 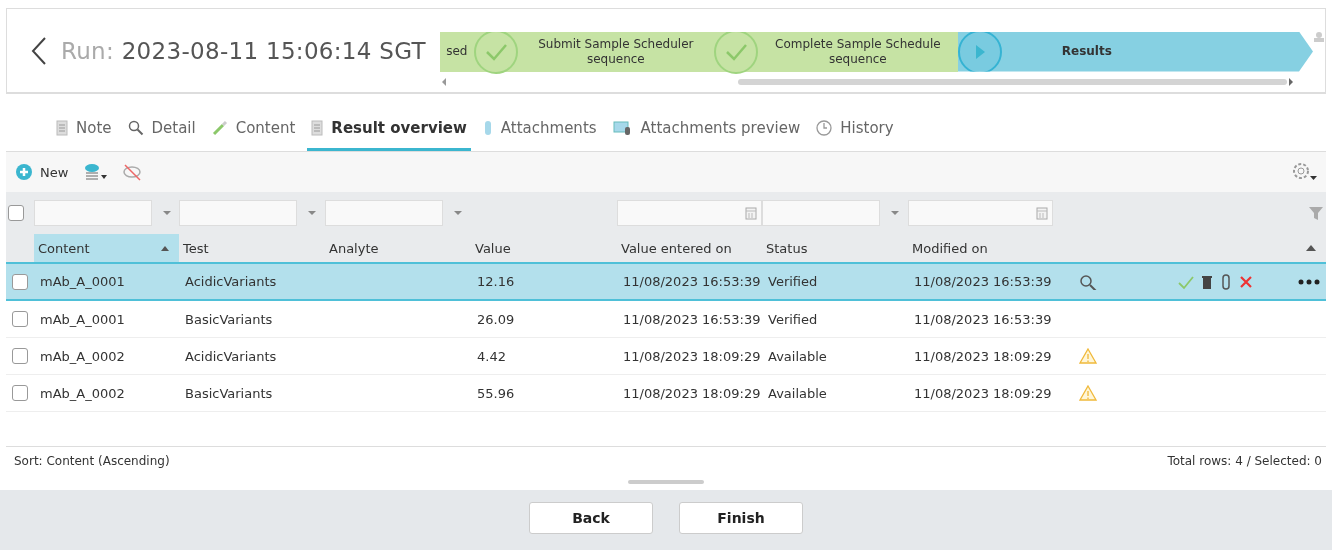 What do you see at coordinates (1304, 172) in the screenshot?
I see `settings-icon` at bounding box center [1304, 172].